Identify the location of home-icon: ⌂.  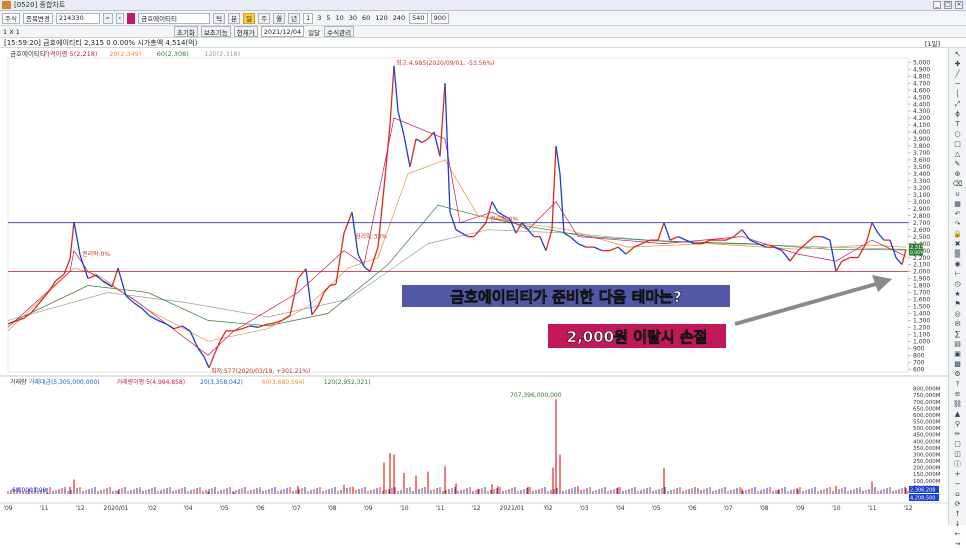
(958, 494).